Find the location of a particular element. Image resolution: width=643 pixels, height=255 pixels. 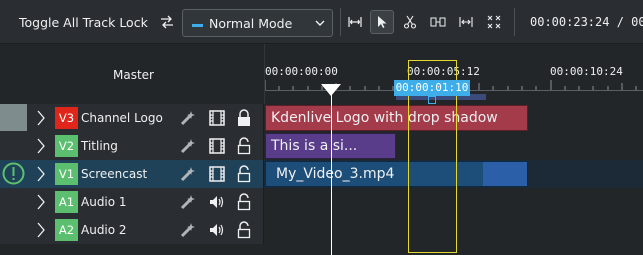

clip-video: My_Video_3.mp4 is located at coordinates (396, 174).